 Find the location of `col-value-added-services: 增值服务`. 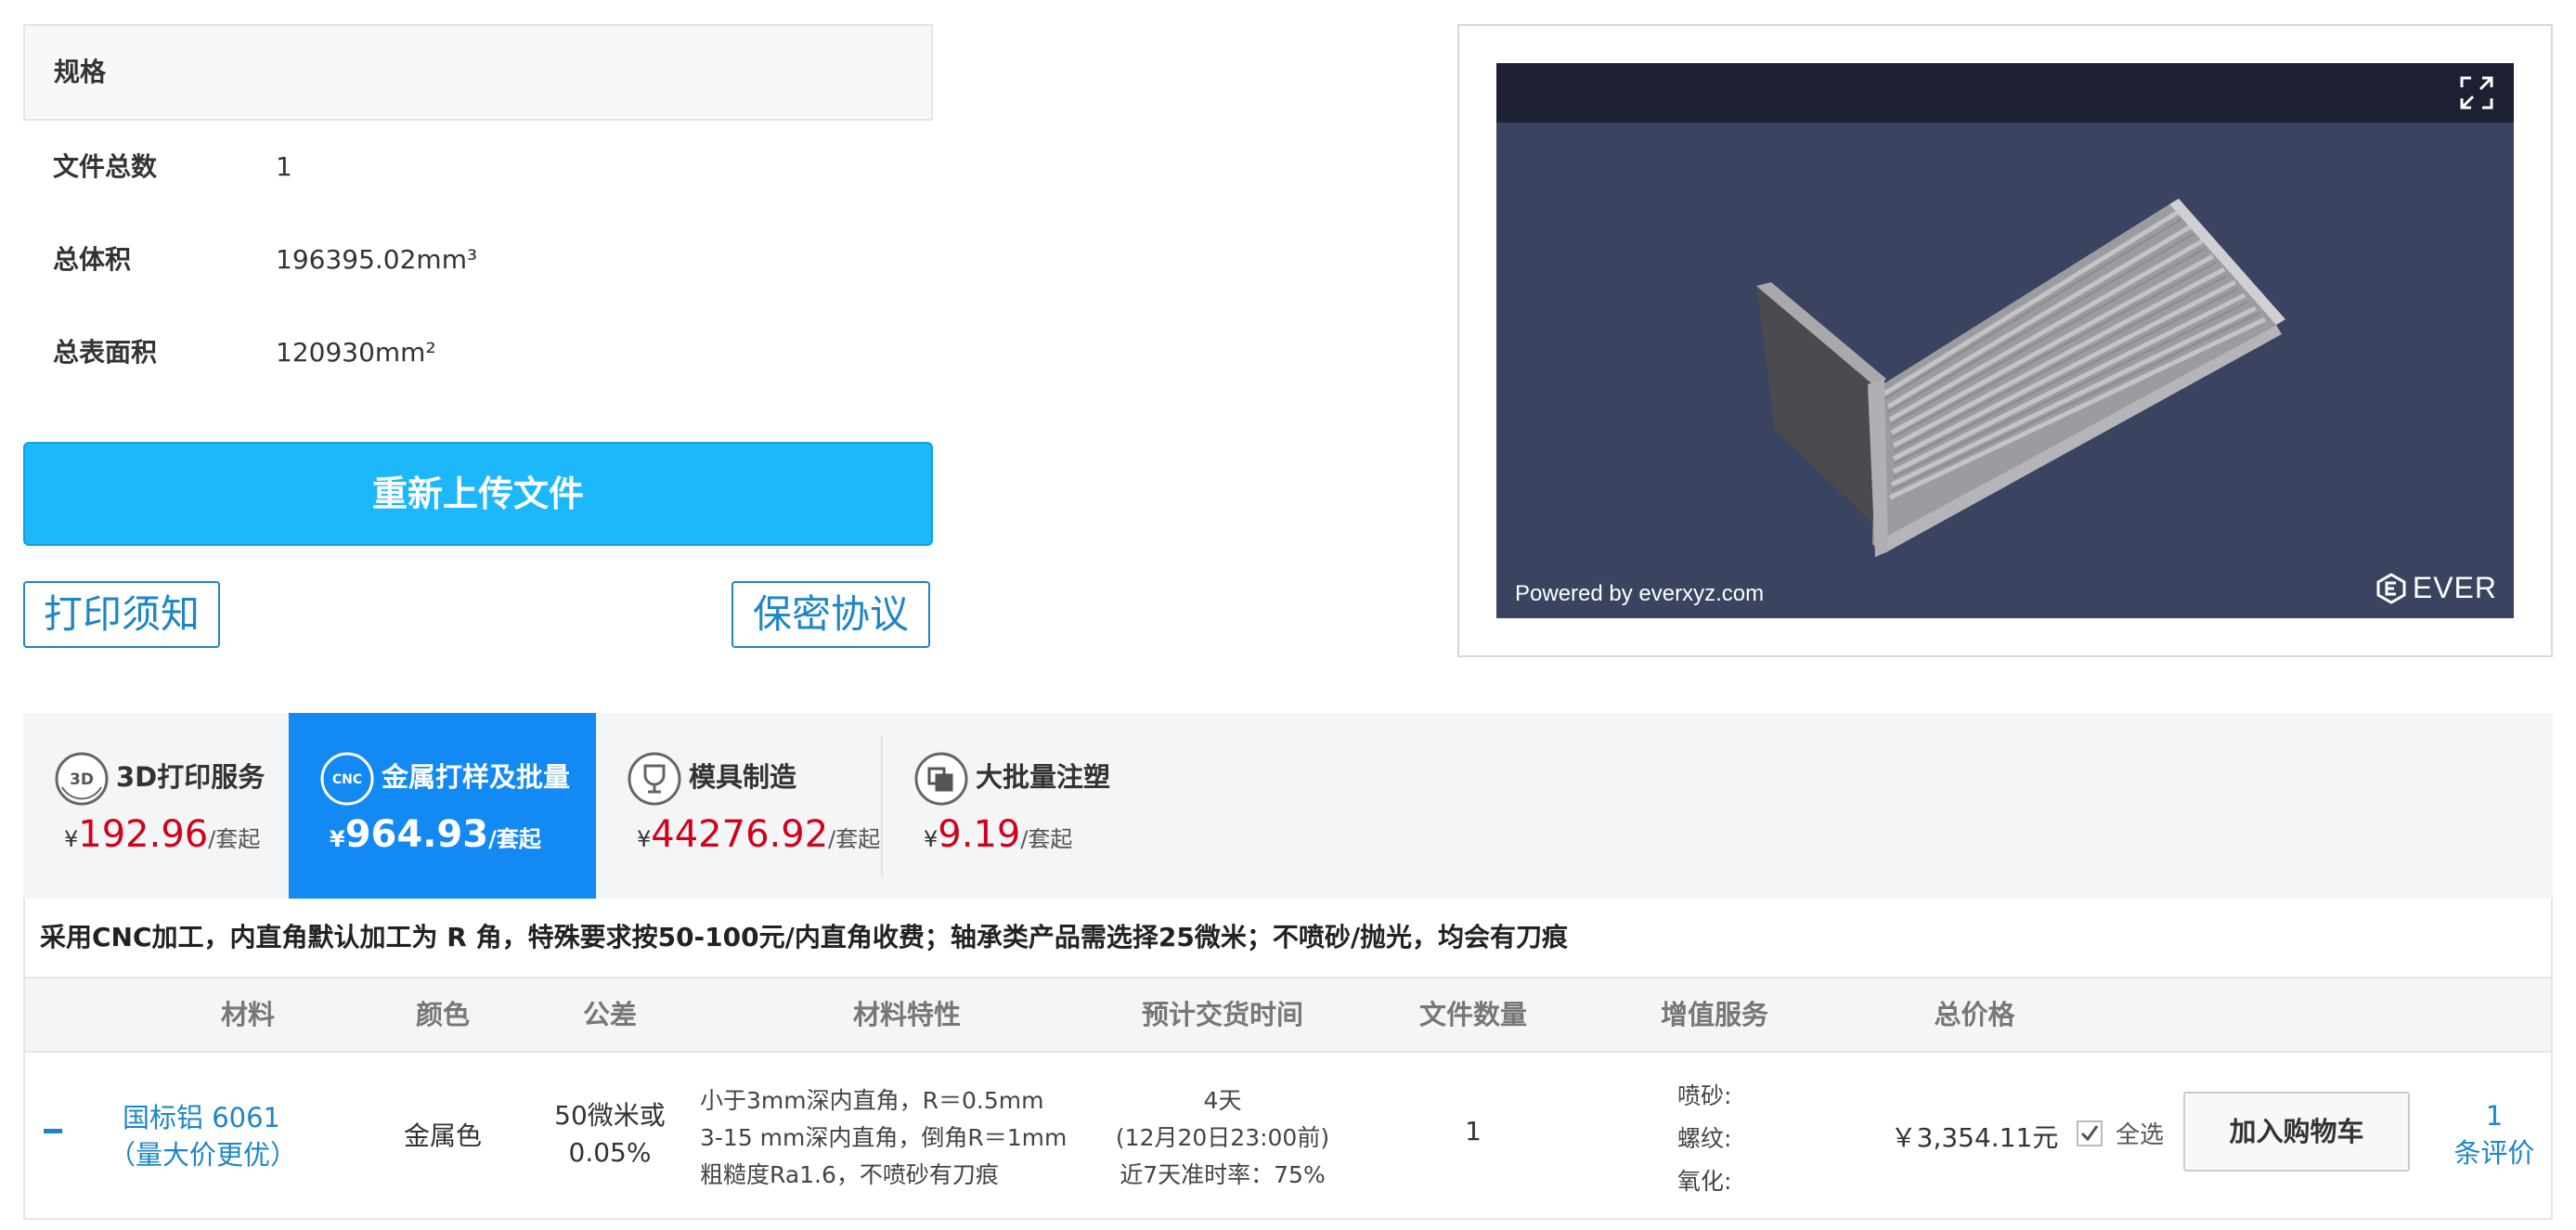

col-value-added-services: 增值服务 is located at coordinates (1714, 1014).